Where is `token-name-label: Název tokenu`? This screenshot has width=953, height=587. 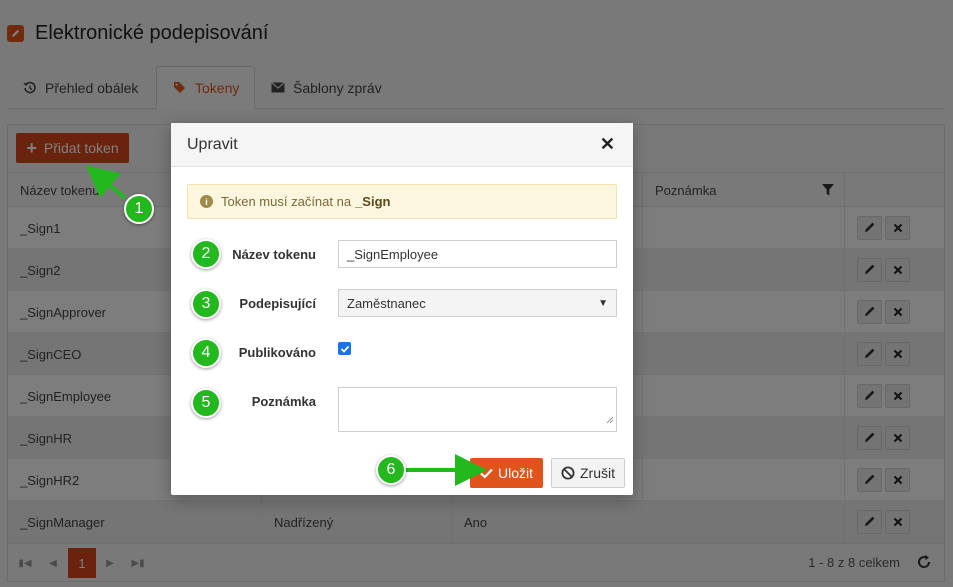
token-name-label: Název tokenu is located at coordinates (274, 254).